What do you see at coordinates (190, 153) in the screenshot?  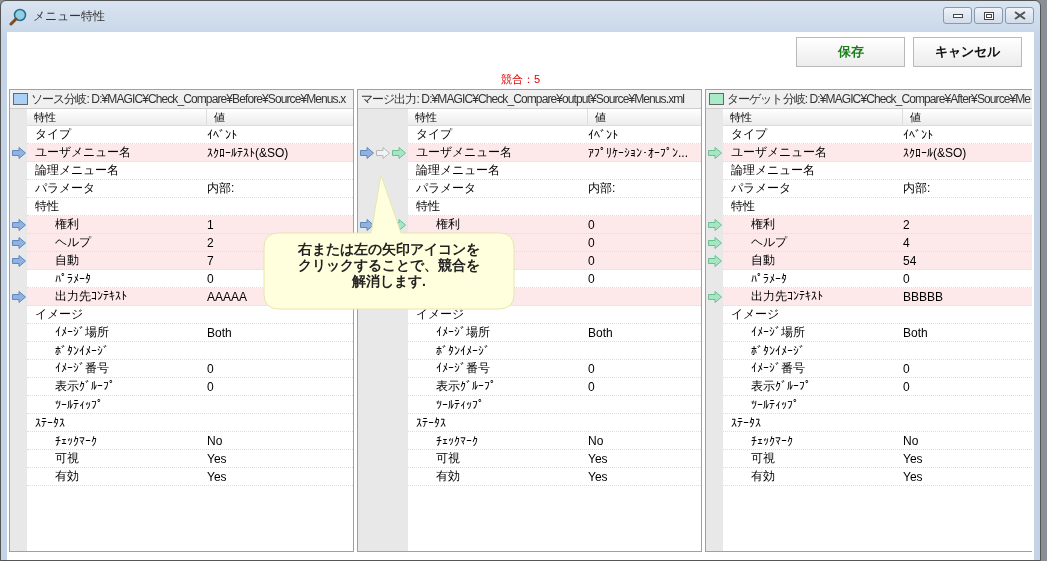 I see `conflict-row: ユーザメニュー名 ｽｸﾛｰﾙﾃｽﾄ(&SO)` at bounding box center [190, 153].